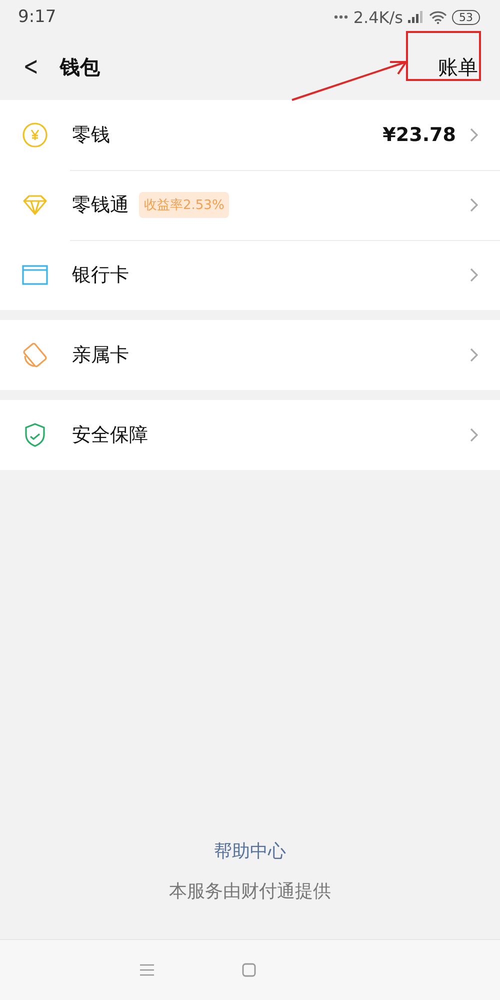 The width and height of the screenshot is (500, 1000). What do you see at coordinates (249, 970) in the screenshot?
I see `home-icon` at bounding box center [249, 970].